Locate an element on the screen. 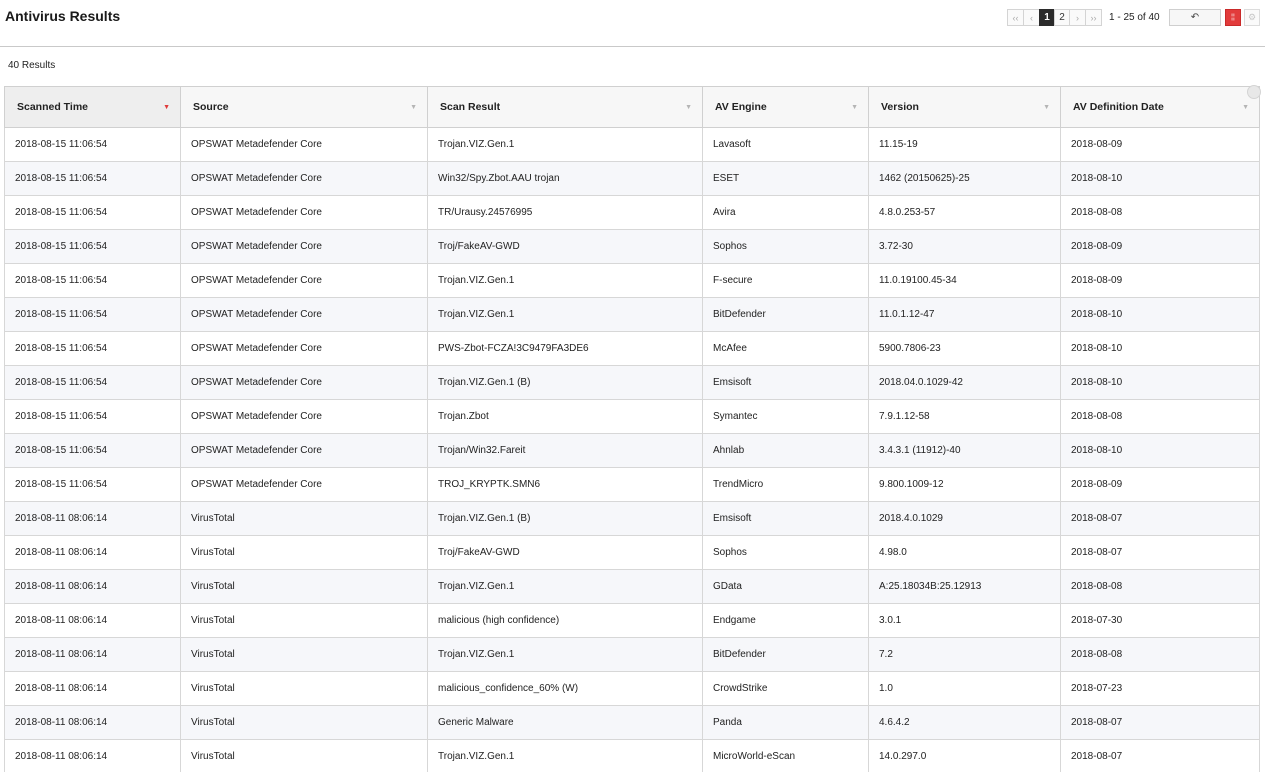 The width and height of the screenshot is (1265, 772). cell-scan-result: TROJ_KRYPTK.SMN6 is located at coordinates (565, 484).